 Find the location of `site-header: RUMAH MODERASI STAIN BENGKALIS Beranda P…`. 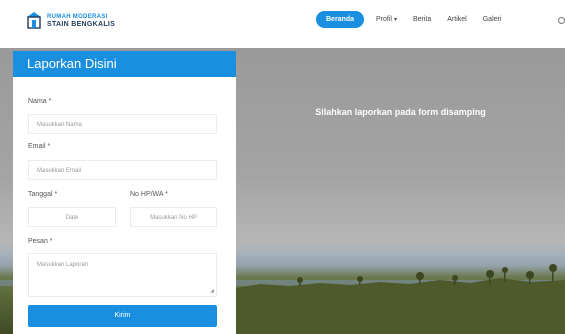

site-header: RUMAH MODERASI STAIN BENGKALIS Beranda P… is located at coordinates (282, 21).